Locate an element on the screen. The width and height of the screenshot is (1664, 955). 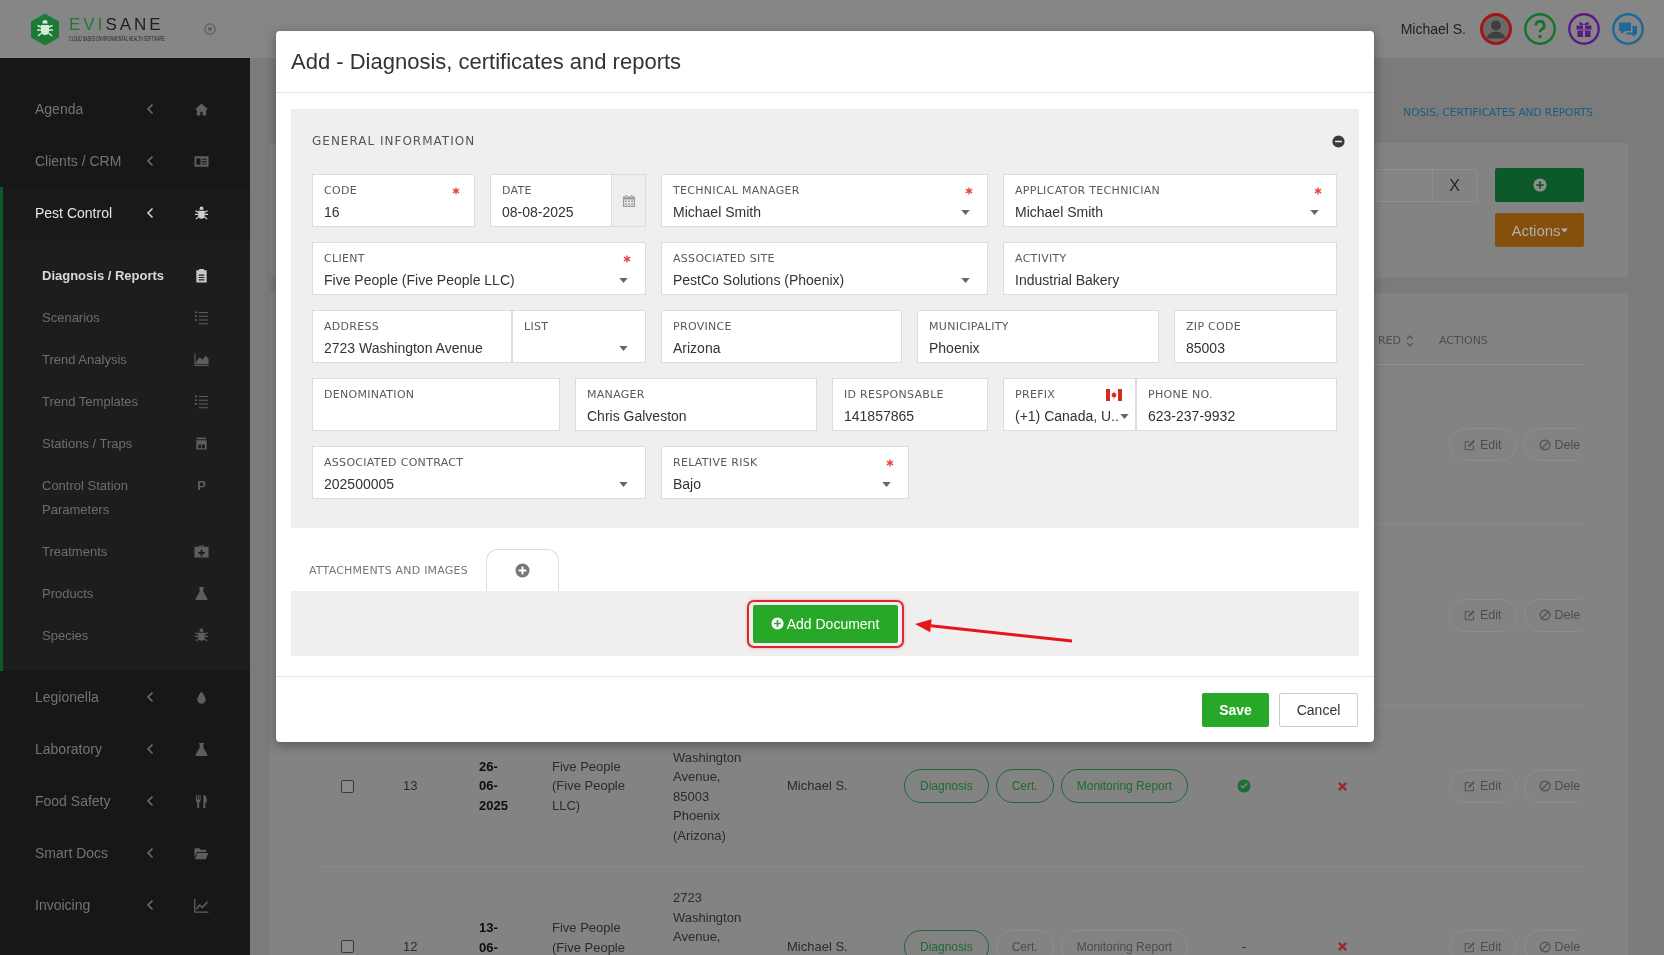
line-chart-icon is located at coordinates (201, 905).